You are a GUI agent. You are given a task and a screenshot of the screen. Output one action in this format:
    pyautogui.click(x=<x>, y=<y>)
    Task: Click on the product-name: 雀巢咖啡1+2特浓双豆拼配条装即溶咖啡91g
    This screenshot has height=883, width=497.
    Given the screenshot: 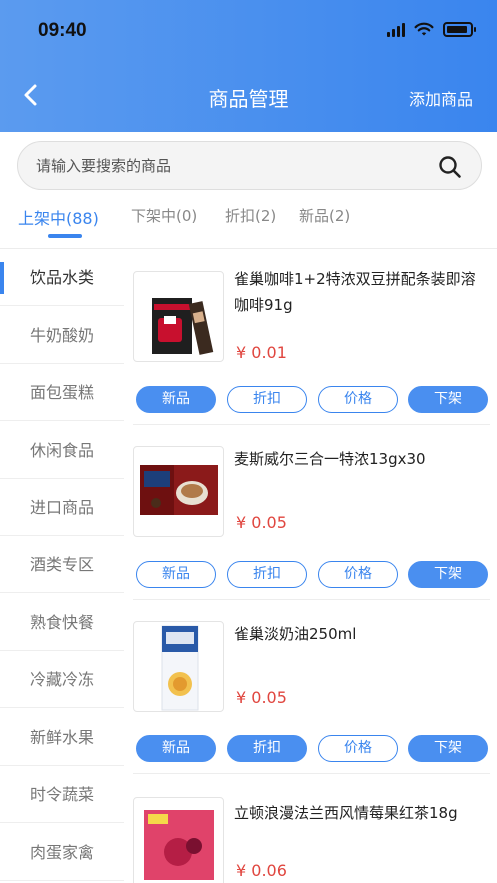 What is the action you would take?
    pyautogui.click(x=355, y=292)
    